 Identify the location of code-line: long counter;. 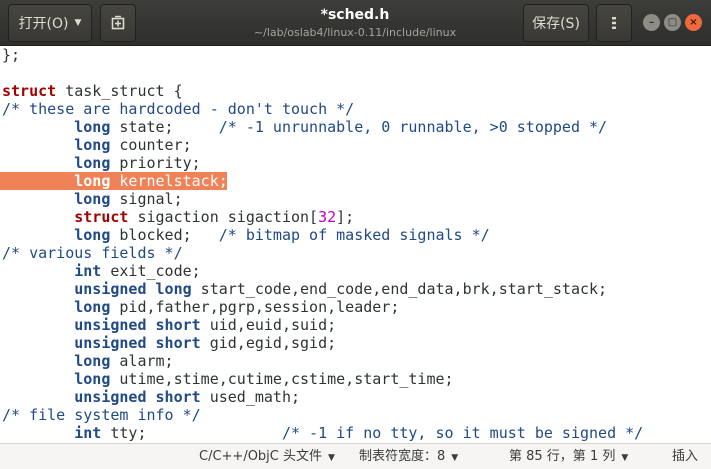
(96, 145).